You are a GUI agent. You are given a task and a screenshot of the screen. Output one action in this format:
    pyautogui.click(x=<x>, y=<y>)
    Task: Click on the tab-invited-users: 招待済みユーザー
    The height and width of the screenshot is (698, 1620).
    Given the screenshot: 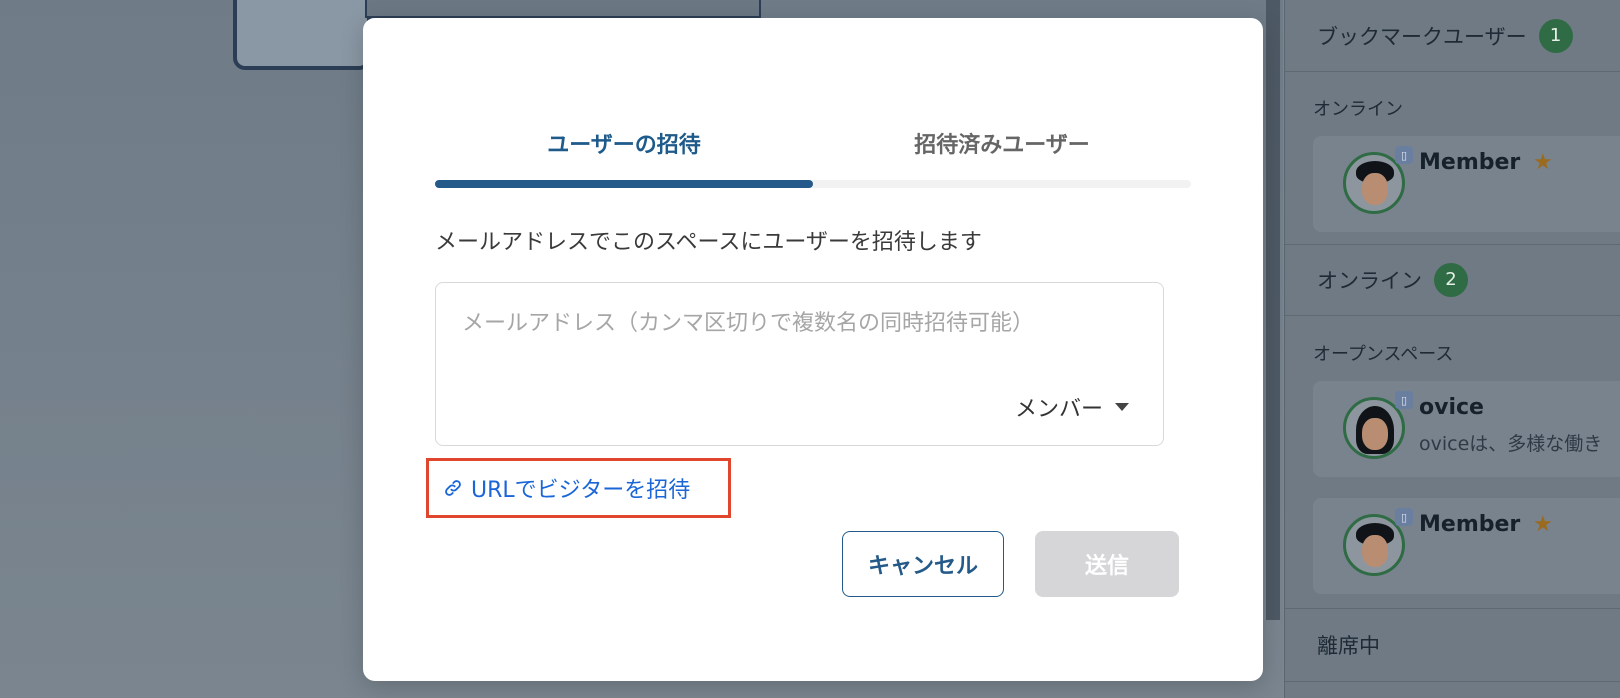 What is the action you would take?
    pyautogui.click(x=1002, y=143)
    